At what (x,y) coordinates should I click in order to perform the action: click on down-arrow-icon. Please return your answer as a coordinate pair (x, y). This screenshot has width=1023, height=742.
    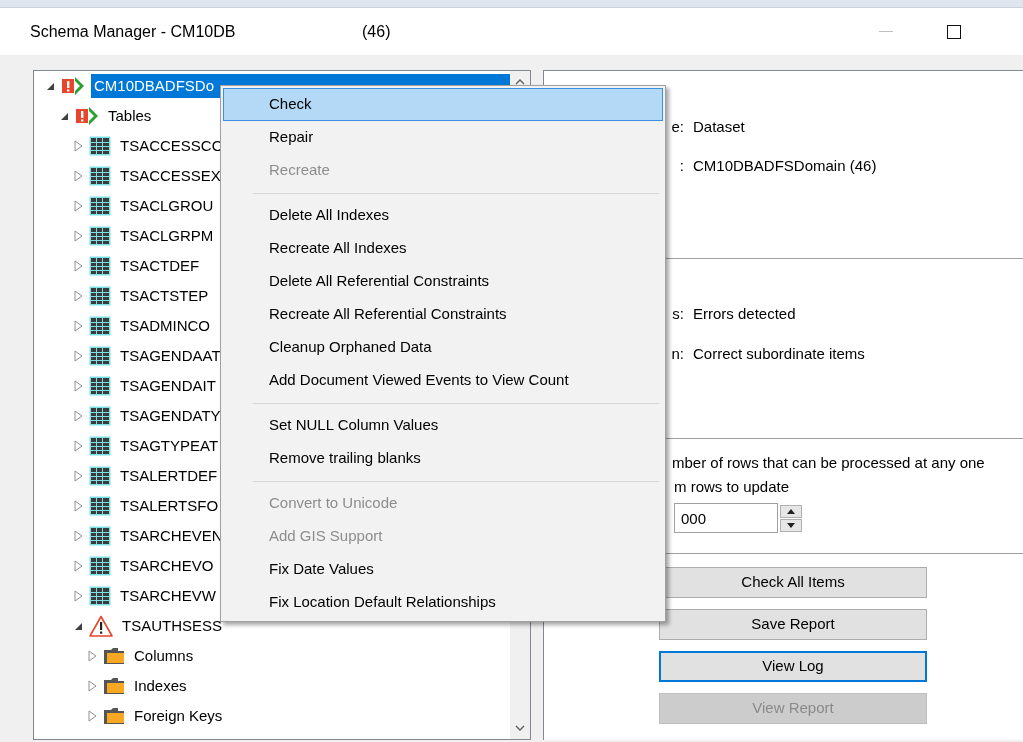
    Looking at the image, I should click on (791, 525).